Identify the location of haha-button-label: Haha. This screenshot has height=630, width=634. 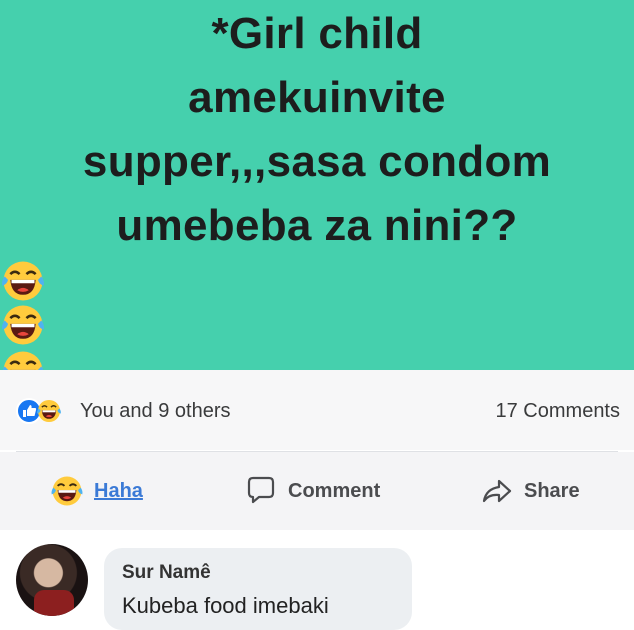
(118, 490).